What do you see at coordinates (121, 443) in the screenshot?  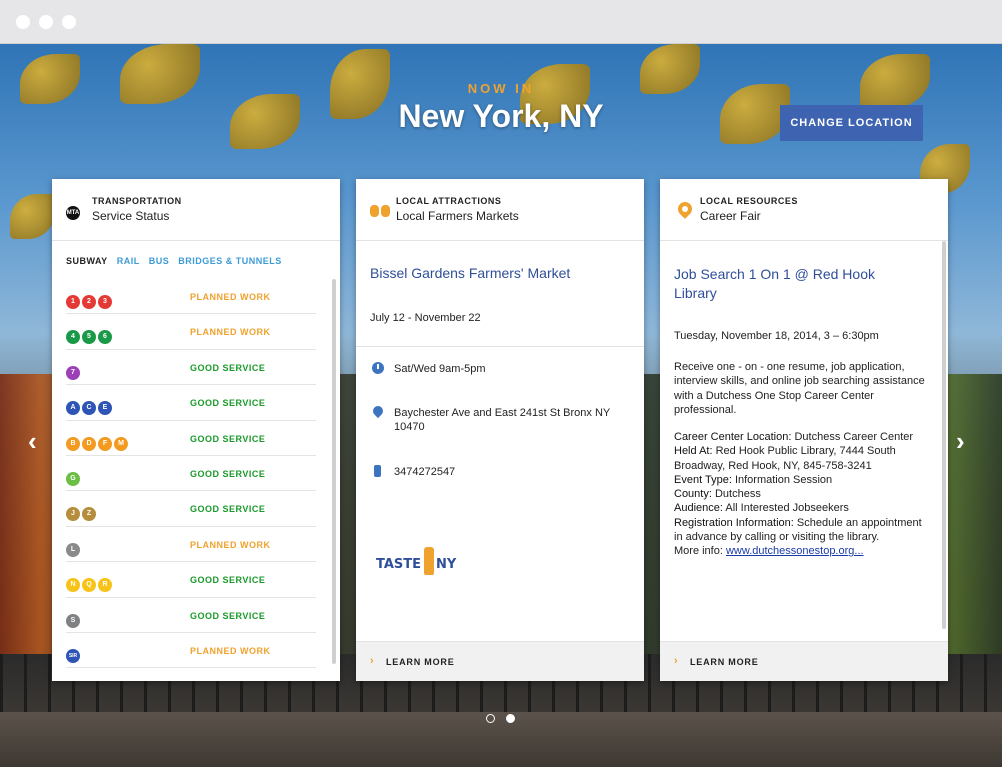 I see `line-bullet-icon: M` at bounding box center [121, 443].